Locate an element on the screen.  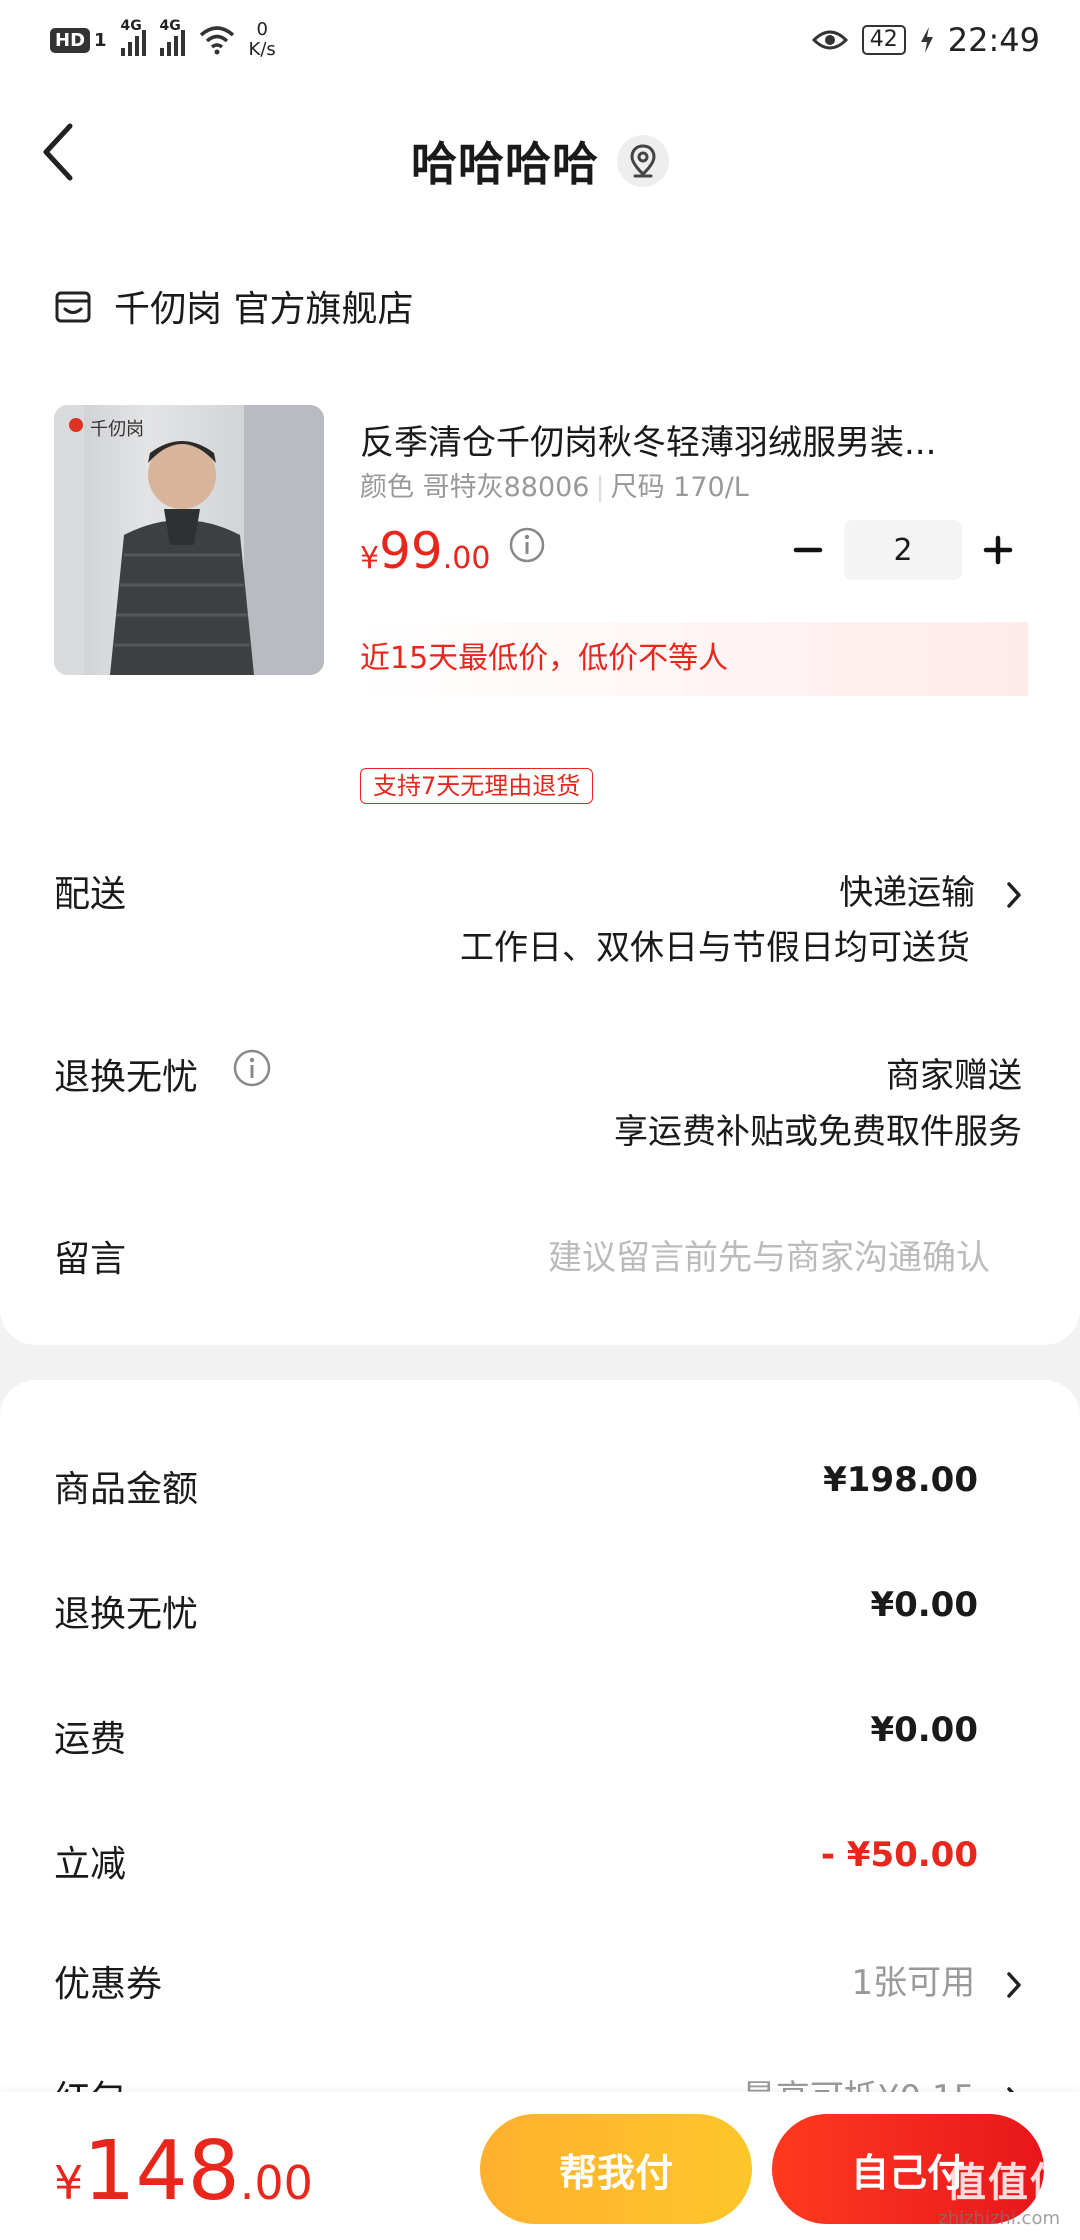
watermark-logo: 值值值 is located at coordinates (1009, 2183).